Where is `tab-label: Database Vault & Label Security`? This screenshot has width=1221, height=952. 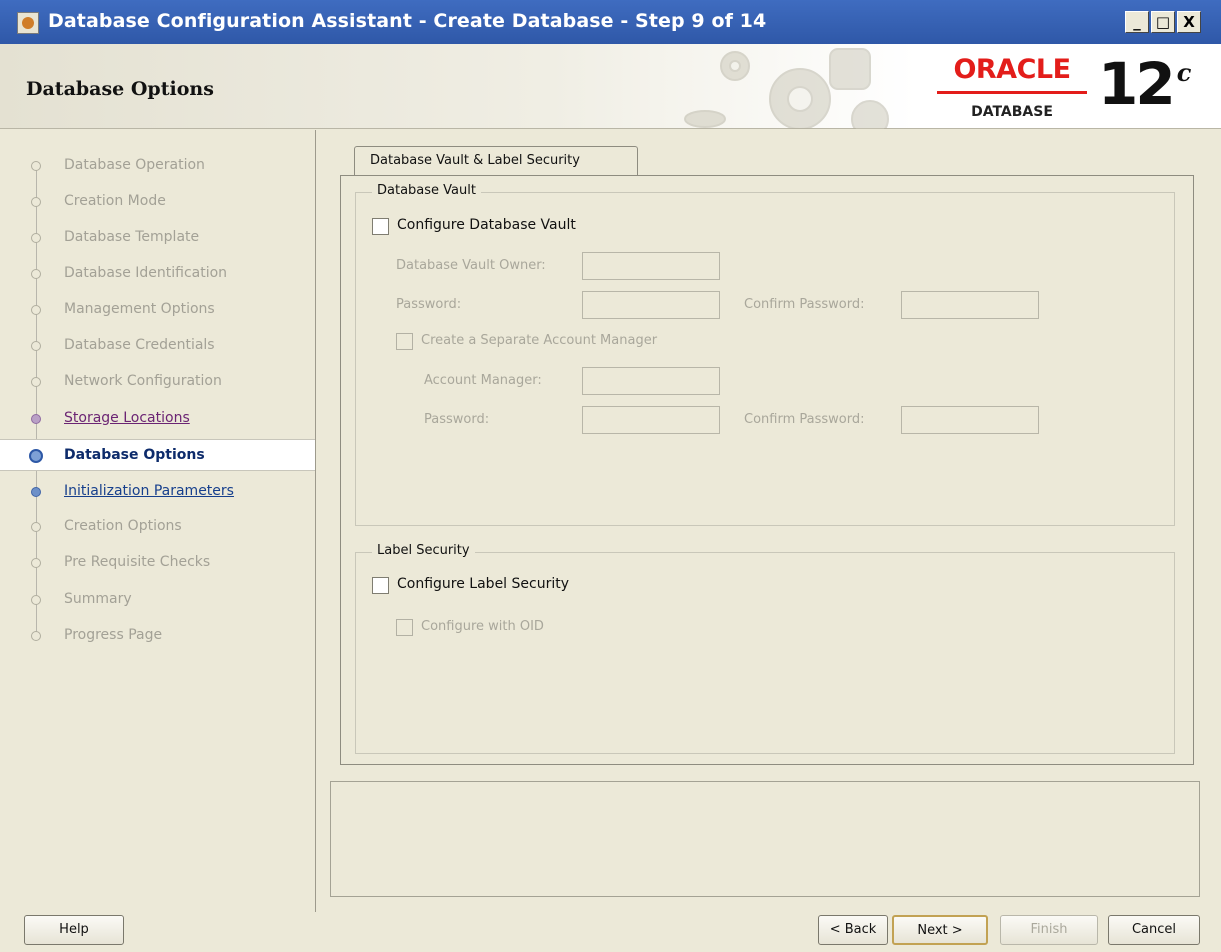
tab-label: Database Vault & Label Security is located at coordinates (475, 160).